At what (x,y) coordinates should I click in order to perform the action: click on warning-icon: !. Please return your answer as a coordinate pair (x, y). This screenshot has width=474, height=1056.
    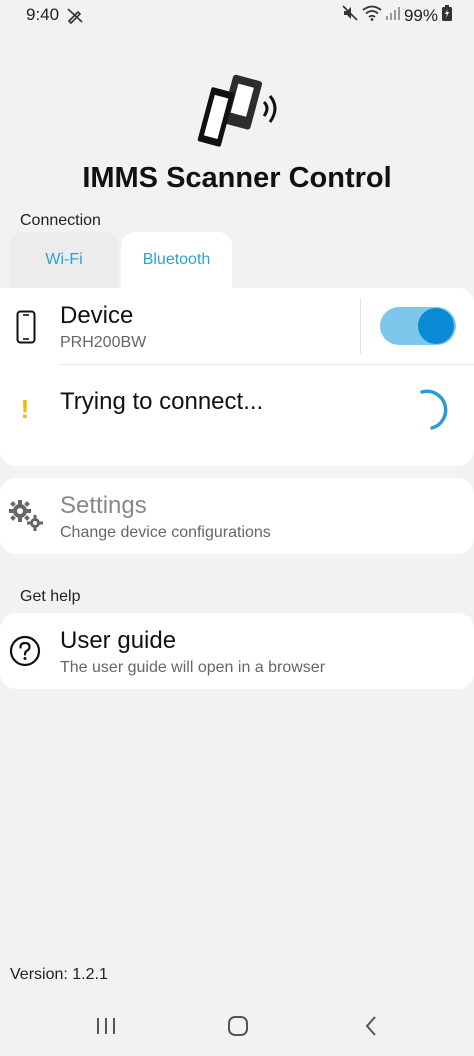
    Looking at the image, I should click on (25, 409).